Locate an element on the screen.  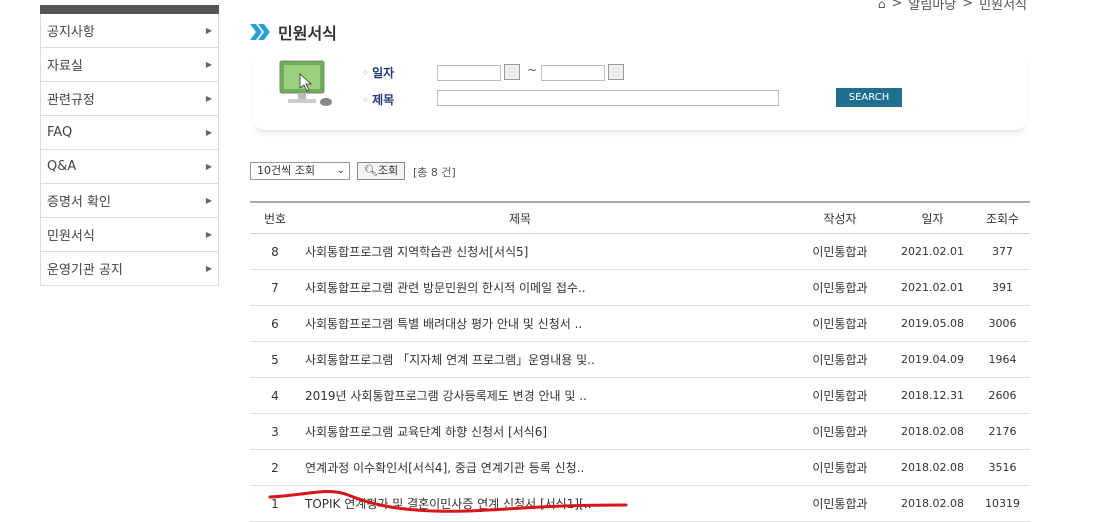
red-underline-annotation is located at coordinates (448, 501).